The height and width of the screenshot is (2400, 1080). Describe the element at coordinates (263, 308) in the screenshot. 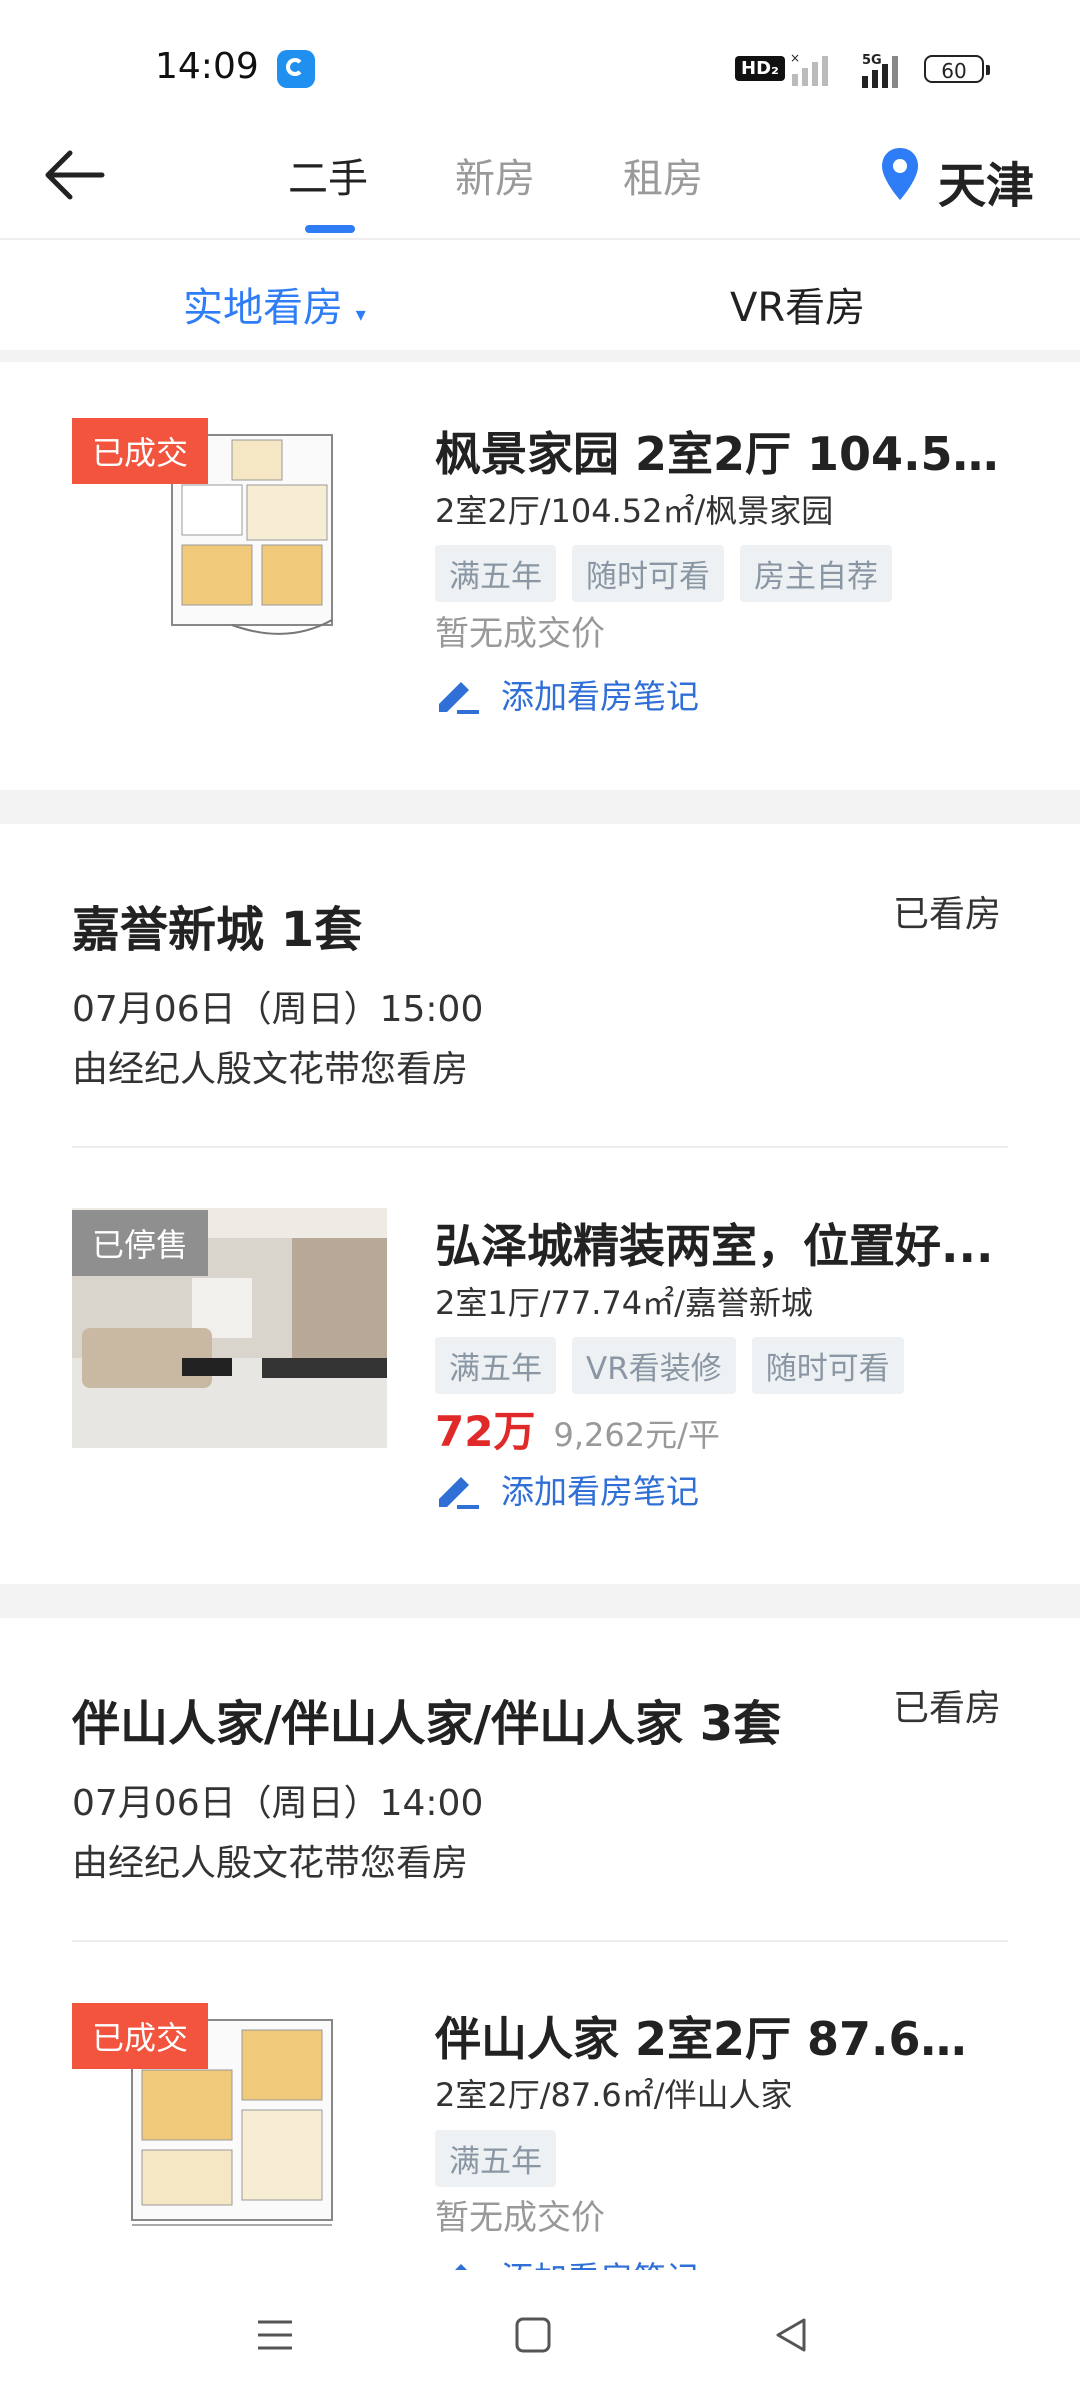

I see `subtab-onsite-label: 实地看房` at that location.